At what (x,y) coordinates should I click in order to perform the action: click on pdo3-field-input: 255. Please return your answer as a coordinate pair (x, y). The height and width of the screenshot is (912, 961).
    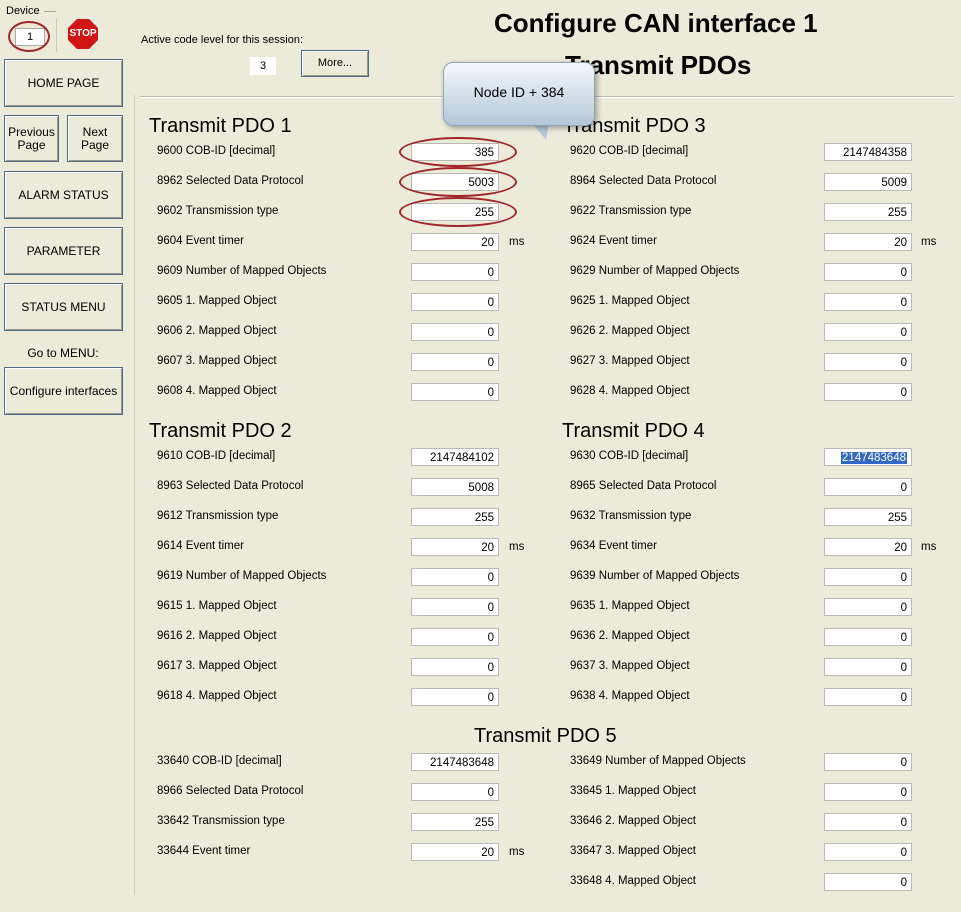
    Looking at the image, I should click on (868, 212).